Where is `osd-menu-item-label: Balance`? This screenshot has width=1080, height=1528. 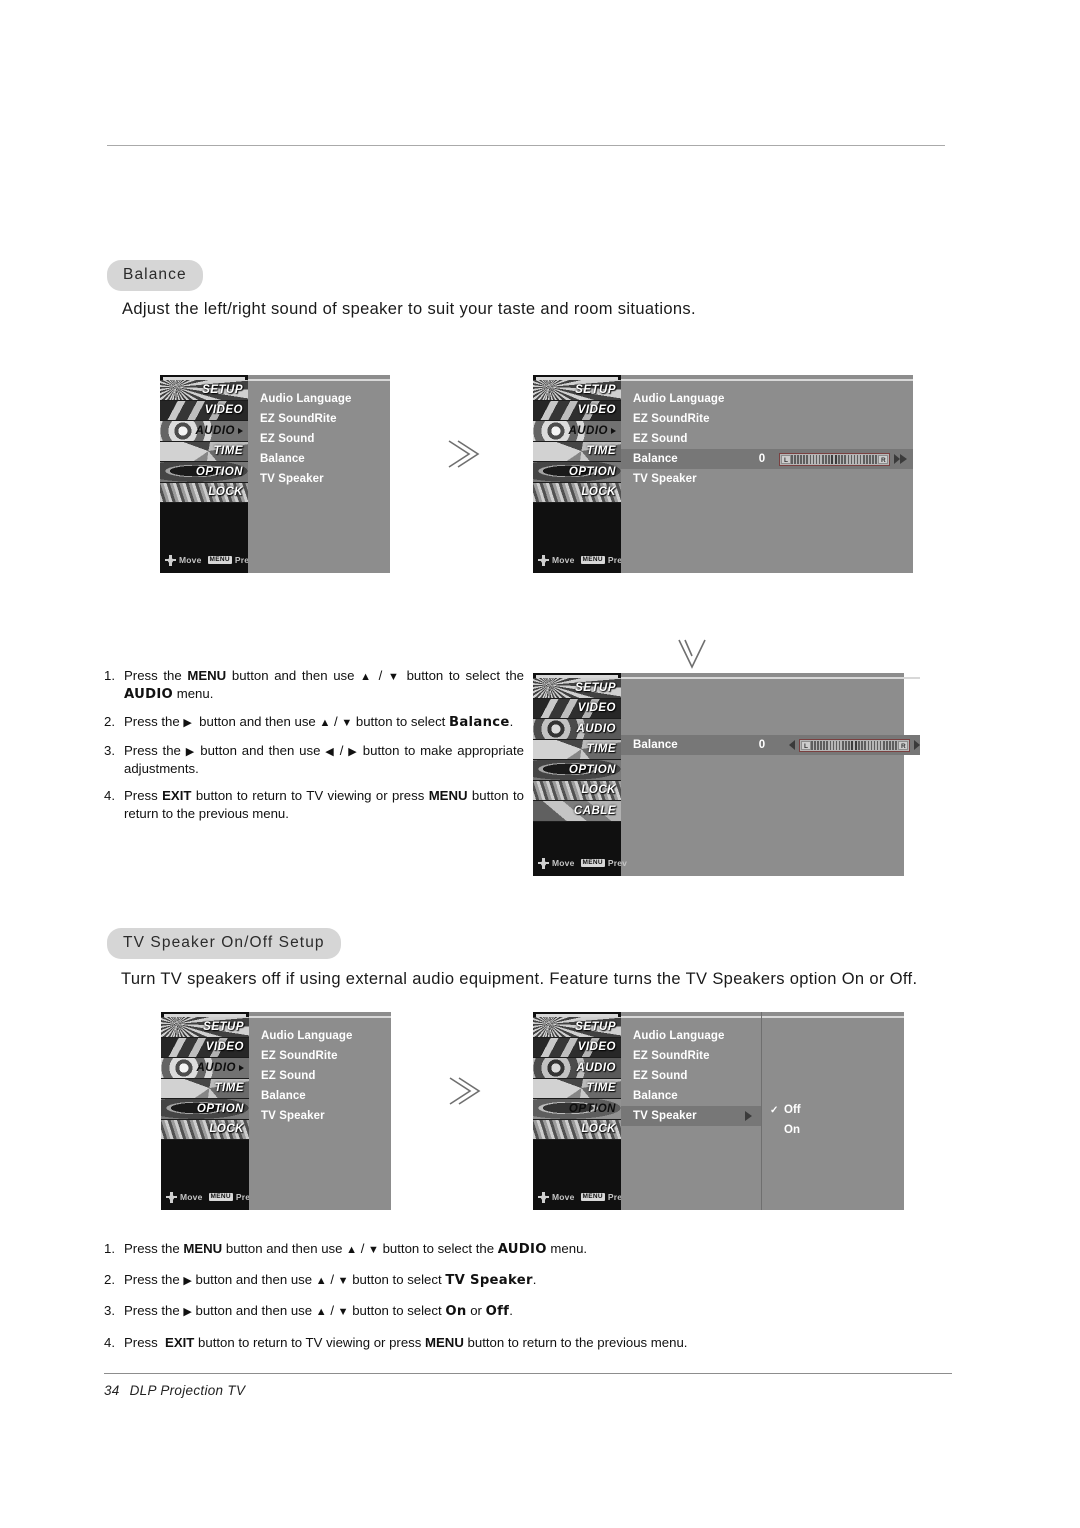 osd-menu-item-label: Balance is located at coordinates (655, 459).